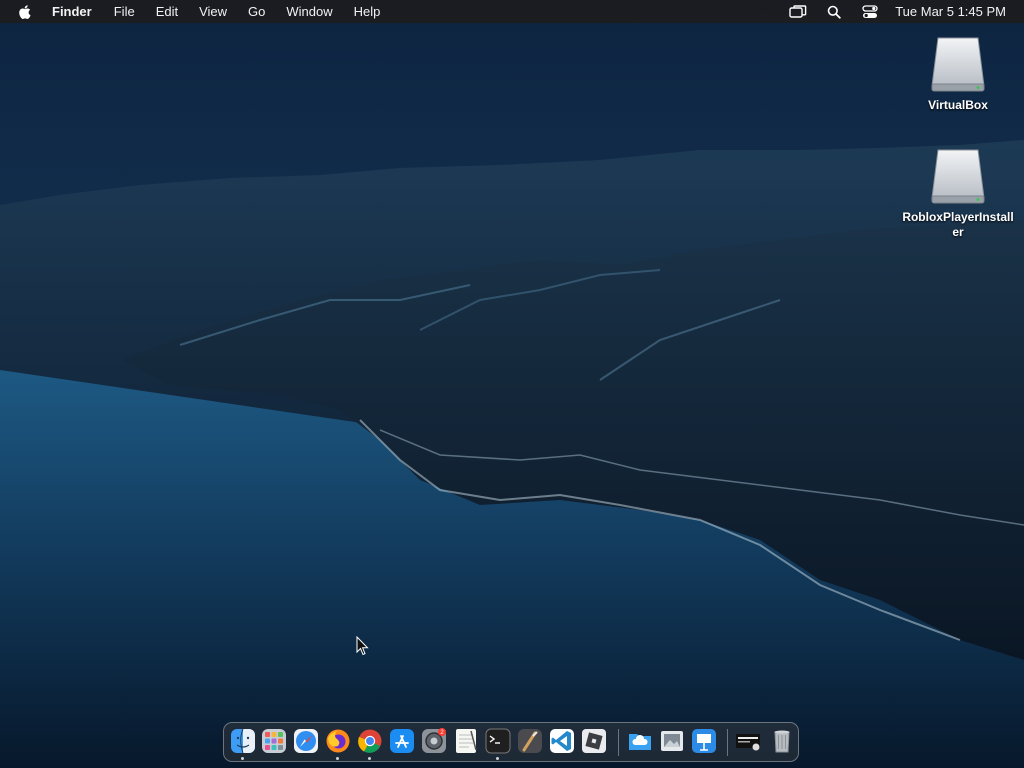  I want to click on desktop-icon-label: RobloxPlayerInstaller, so click(958, 224).